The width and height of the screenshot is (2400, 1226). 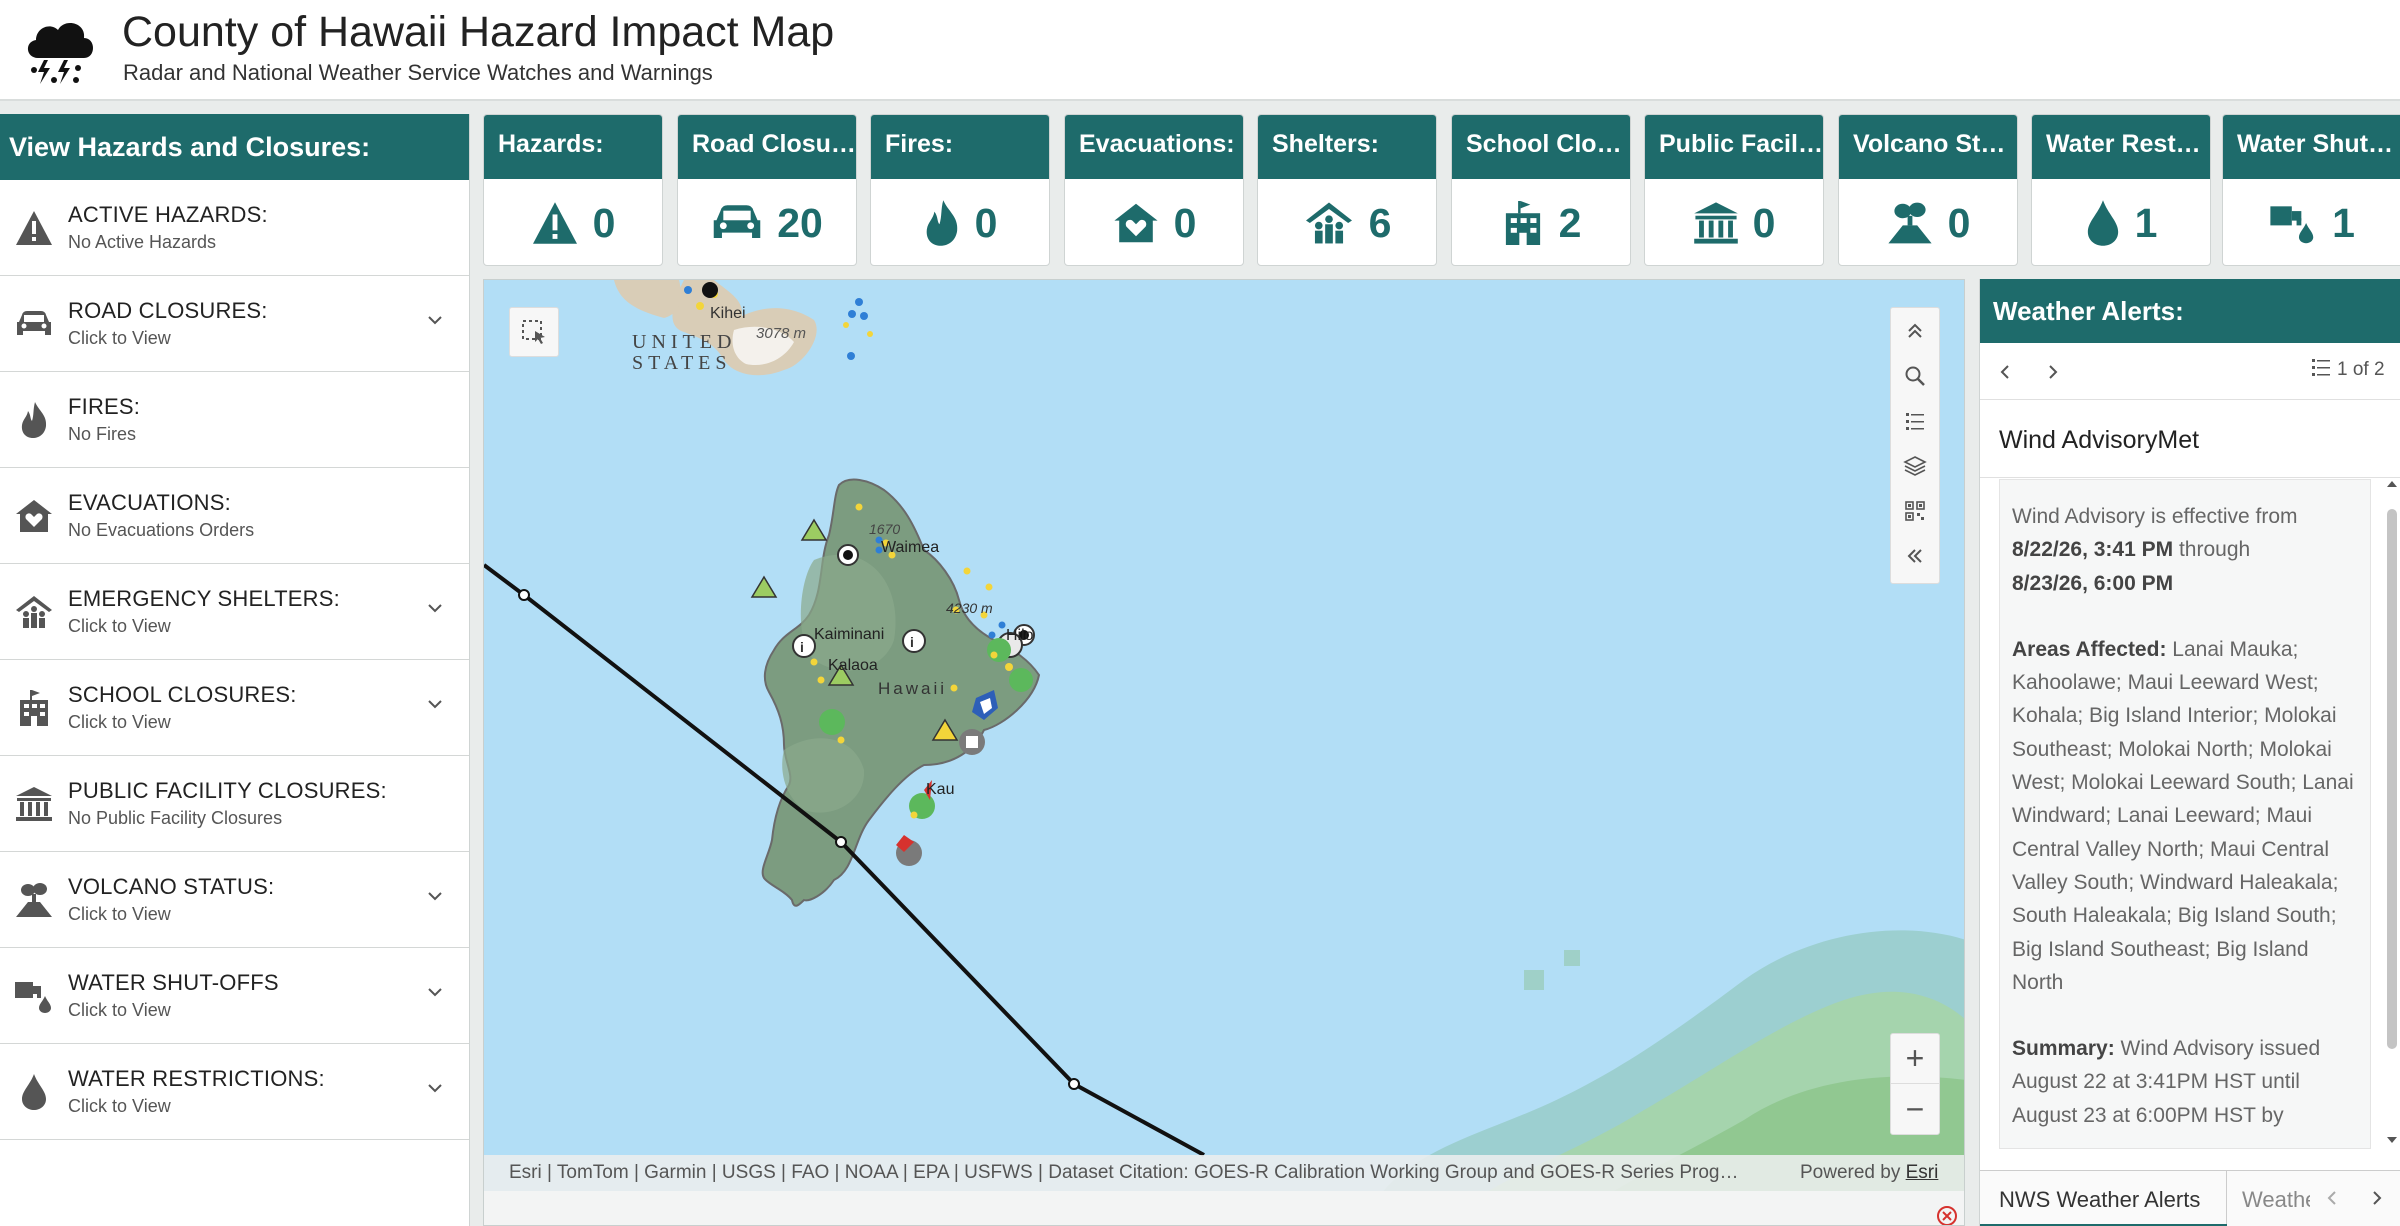 I want to click on water-drop-icon, so click(x=2102, y=223).